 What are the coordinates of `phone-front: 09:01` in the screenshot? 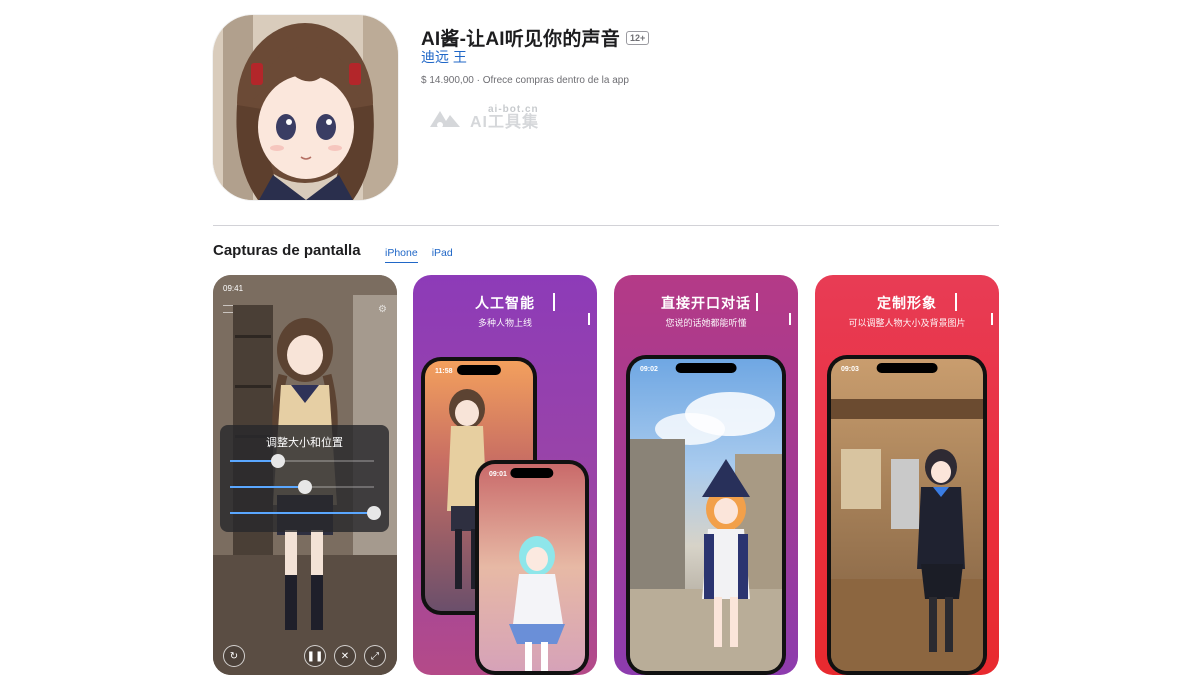 It's located at (532, 567).